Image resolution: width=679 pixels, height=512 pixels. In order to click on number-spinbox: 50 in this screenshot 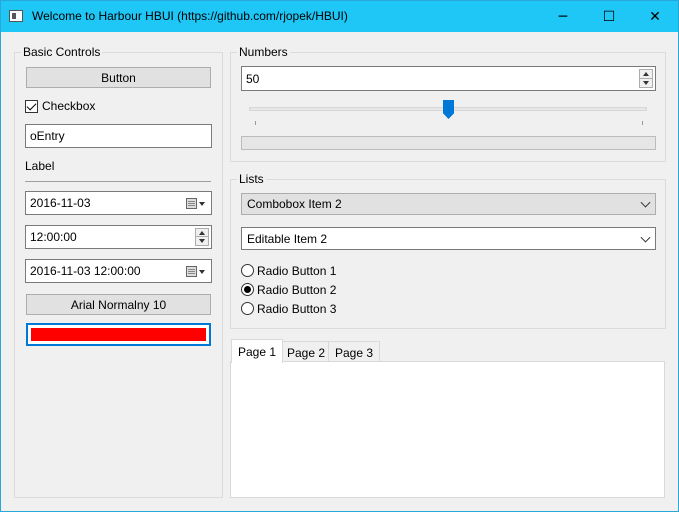, I will do `click(448, 78)`.